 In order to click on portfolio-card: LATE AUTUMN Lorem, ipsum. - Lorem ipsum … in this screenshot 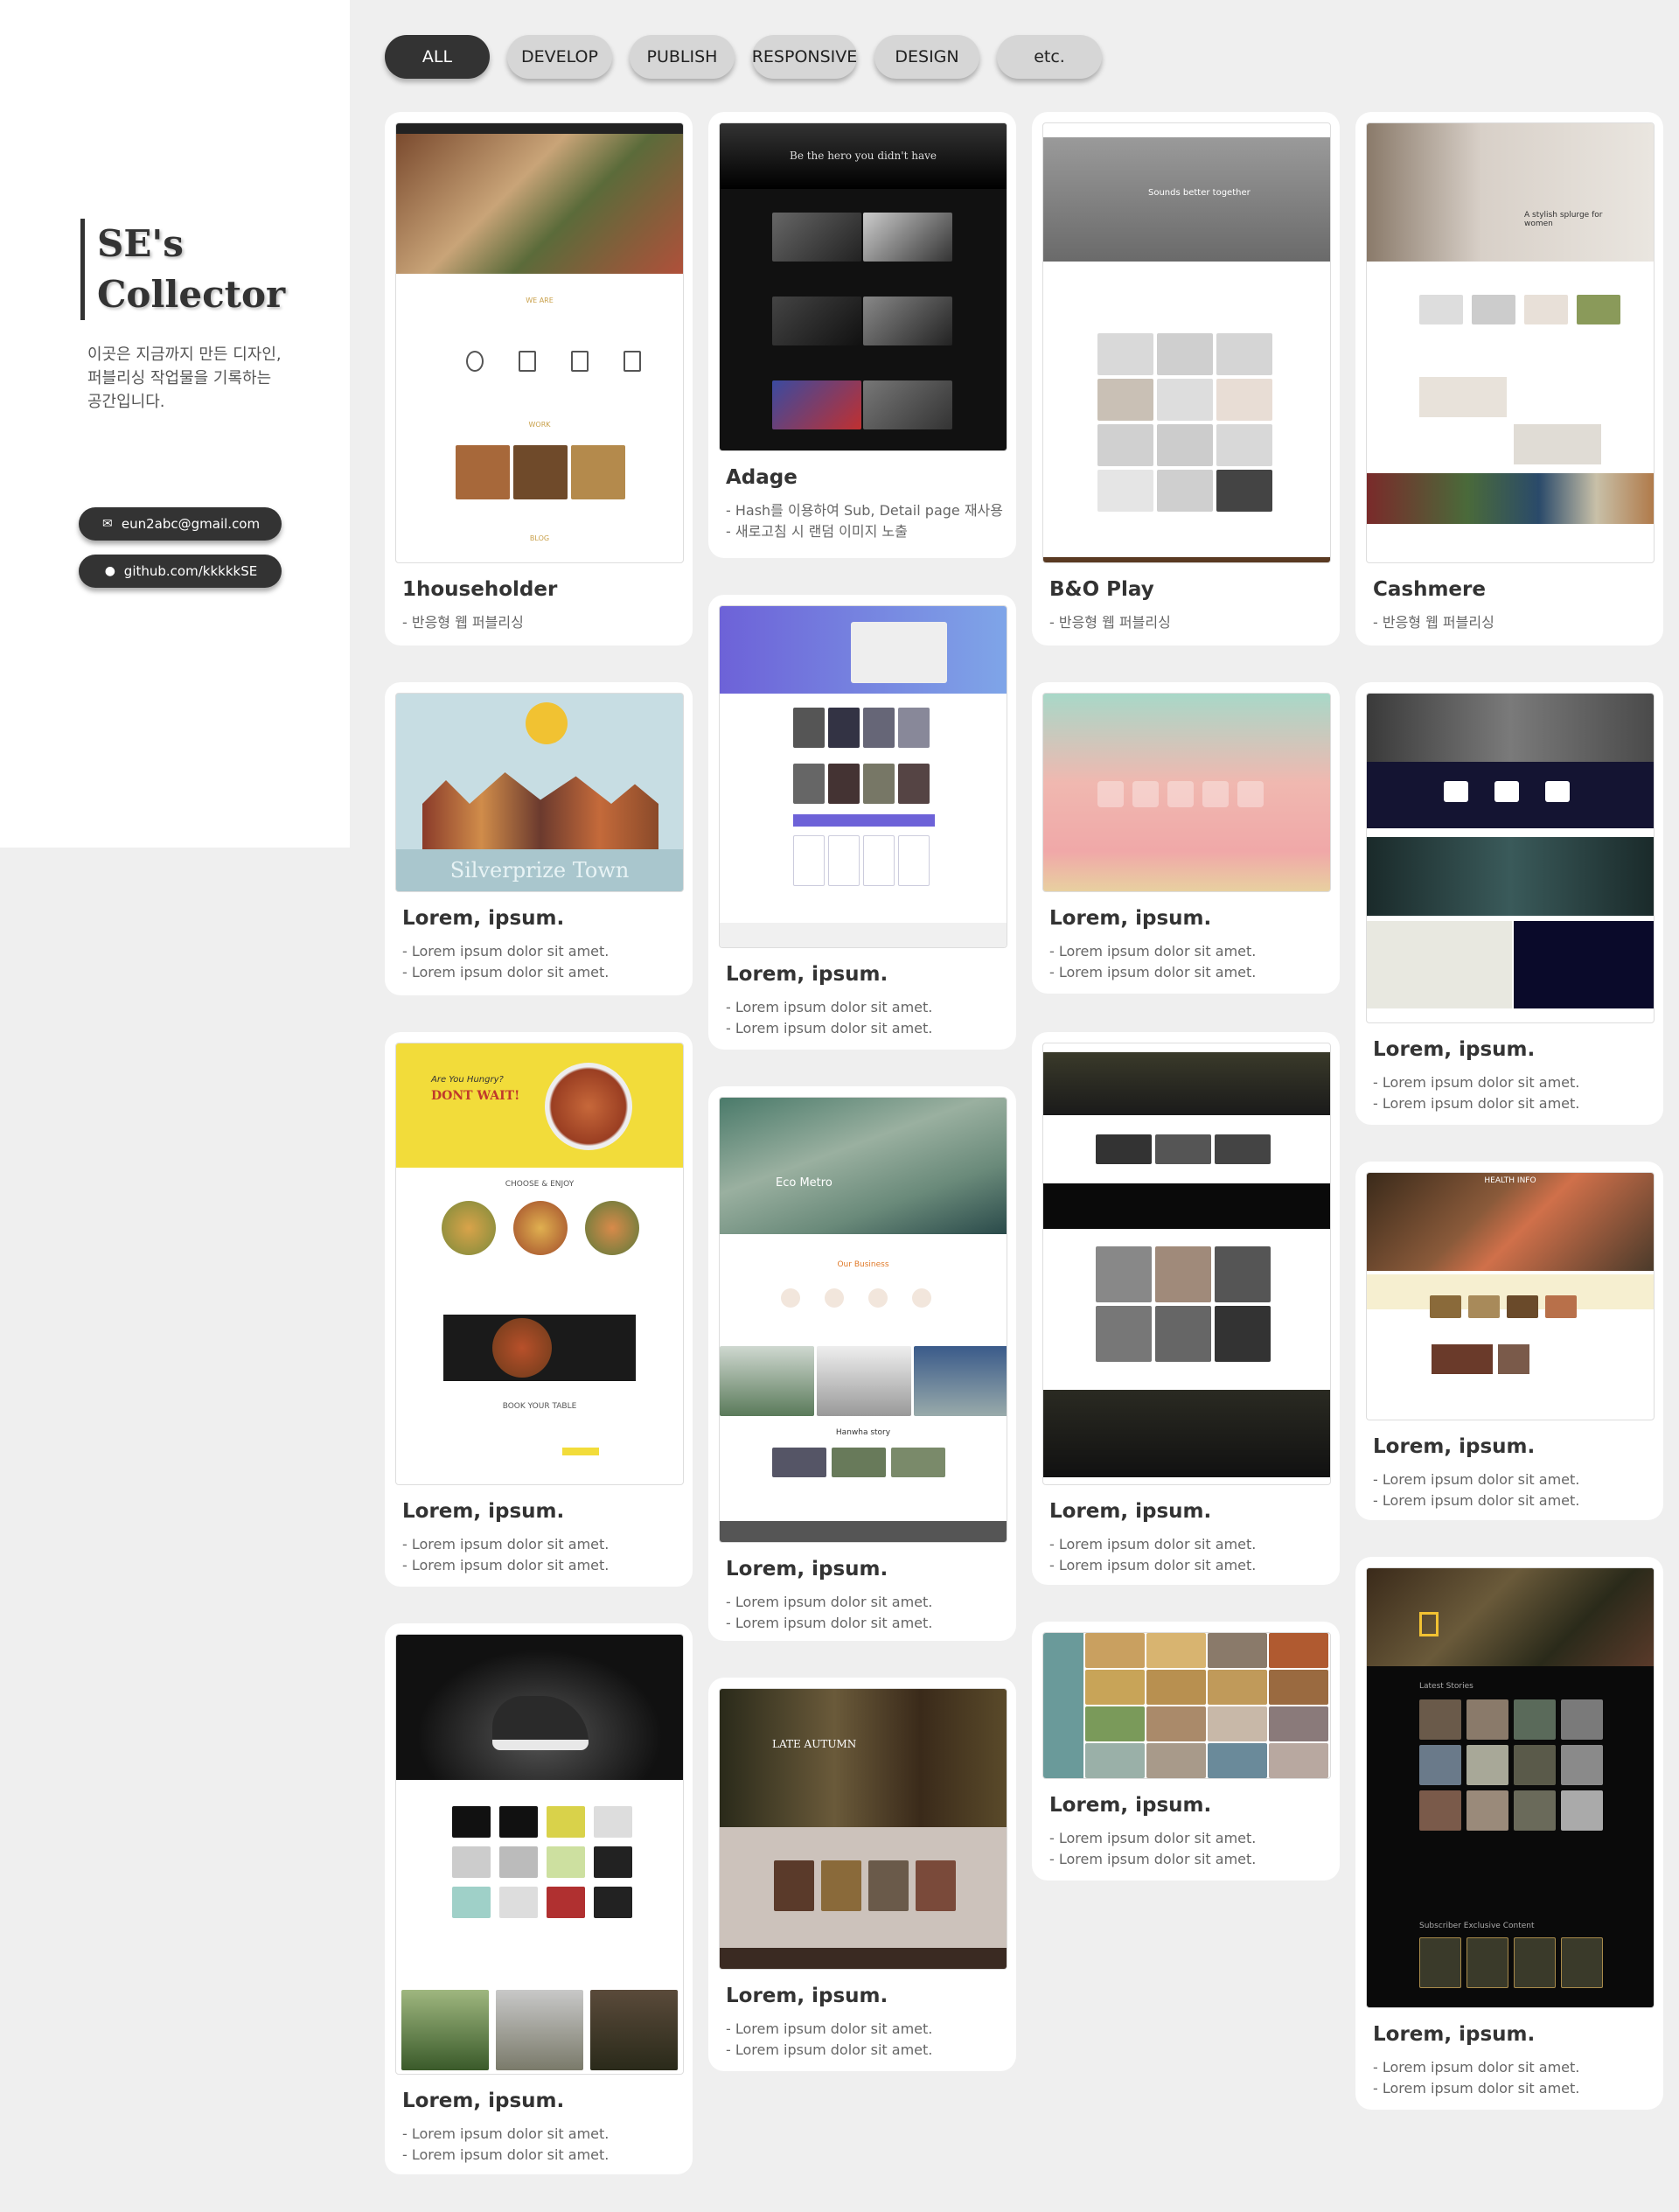, I will do `click(862, 1874)`.